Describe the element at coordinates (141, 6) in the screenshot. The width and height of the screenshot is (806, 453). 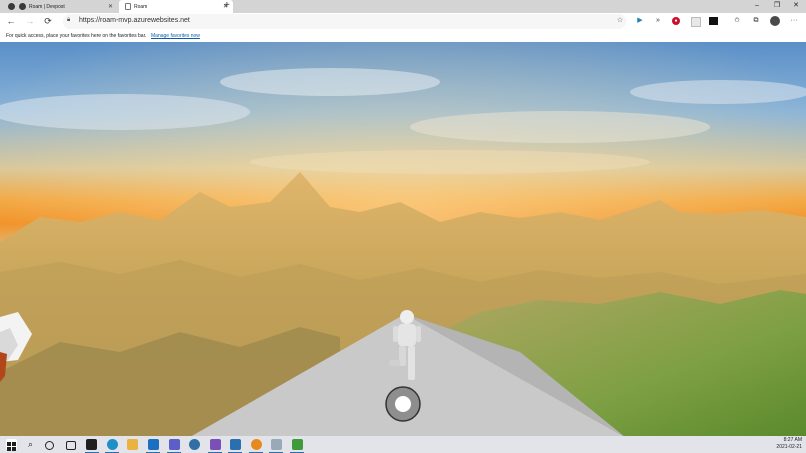
I see `tab-label: Roam` at that location.